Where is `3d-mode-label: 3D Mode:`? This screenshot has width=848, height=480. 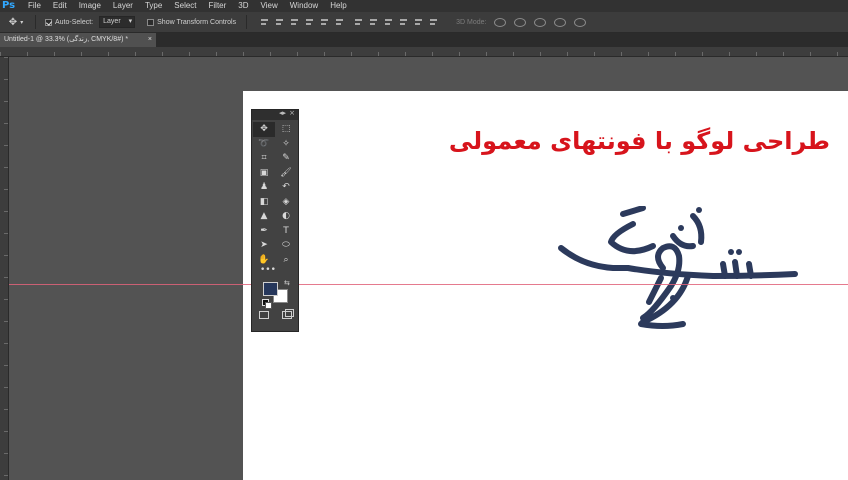
3d-mode-label: 3D Mode: is located at coordinates (471, 22).